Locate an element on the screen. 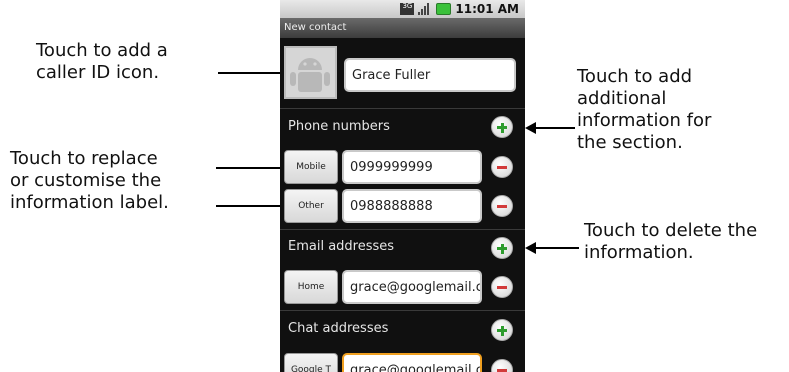 This screenshot has width=789, height=372. phone-field-other: 0988888888 is located at coordinates (412, 206).